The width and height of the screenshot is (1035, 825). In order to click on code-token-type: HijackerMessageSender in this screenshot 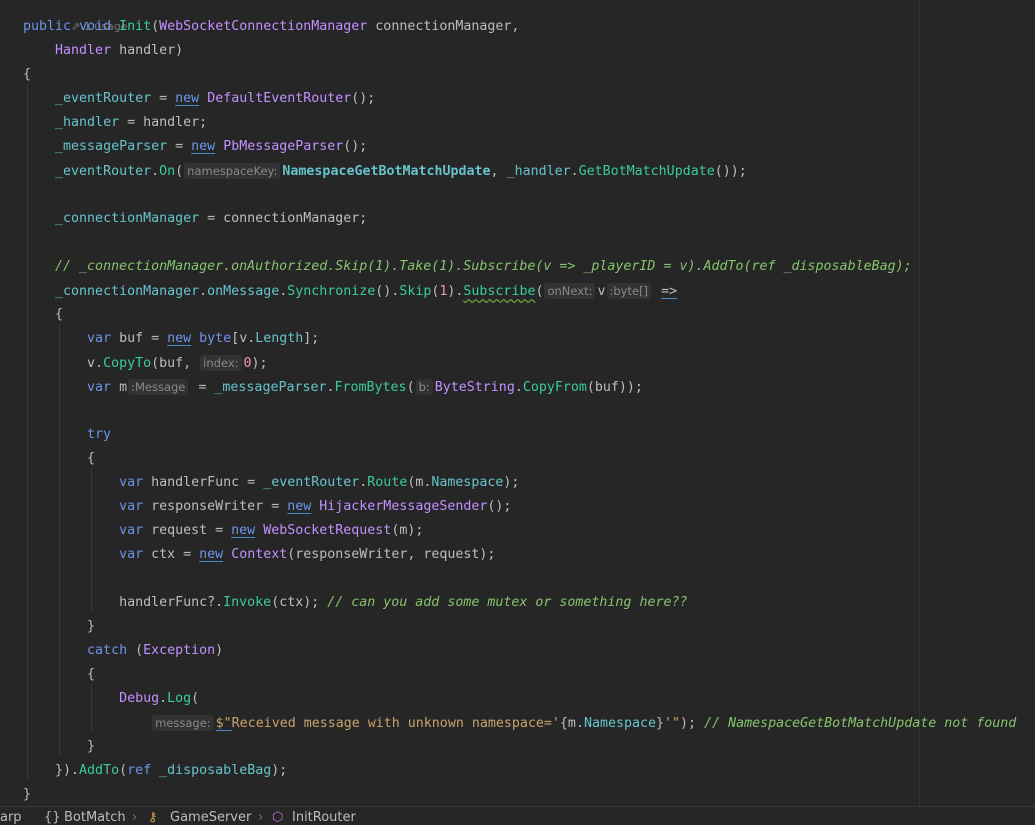, I will do `click(403, 506)`.